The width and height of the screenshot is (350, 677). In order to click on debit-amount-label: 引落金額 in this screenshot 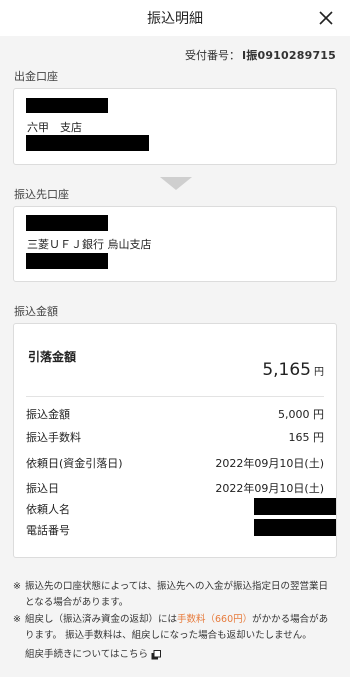, I will do `click(52, 357)`.